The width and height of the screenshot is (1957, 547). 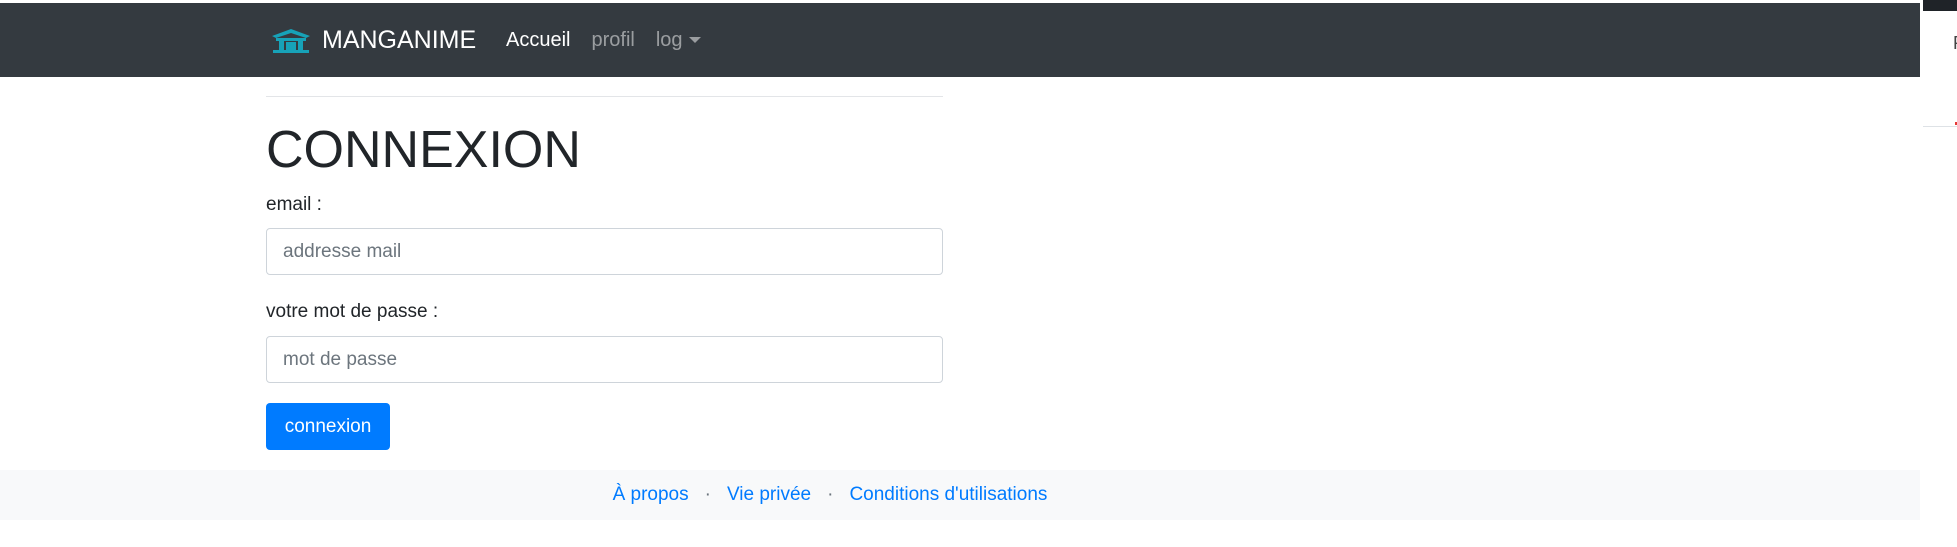 I want to click on email-field, so click(x=604, y=251).